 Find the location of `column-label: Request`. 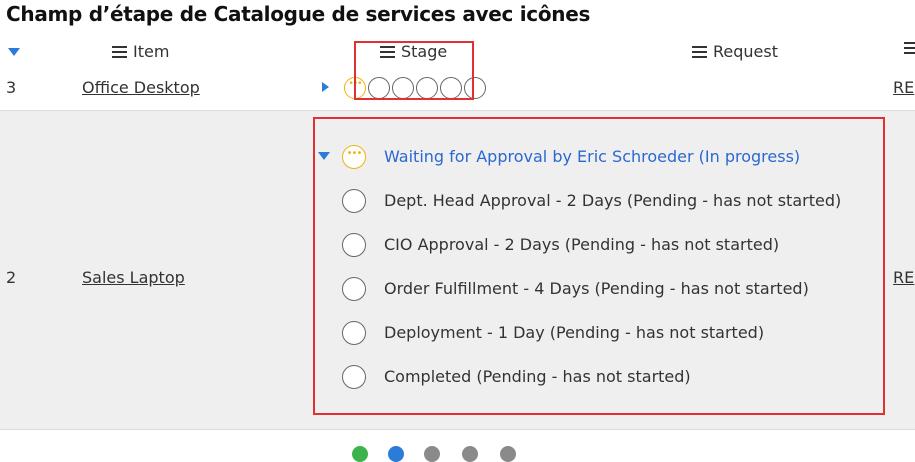

column-label: Request is located at coordinates (745, 51).